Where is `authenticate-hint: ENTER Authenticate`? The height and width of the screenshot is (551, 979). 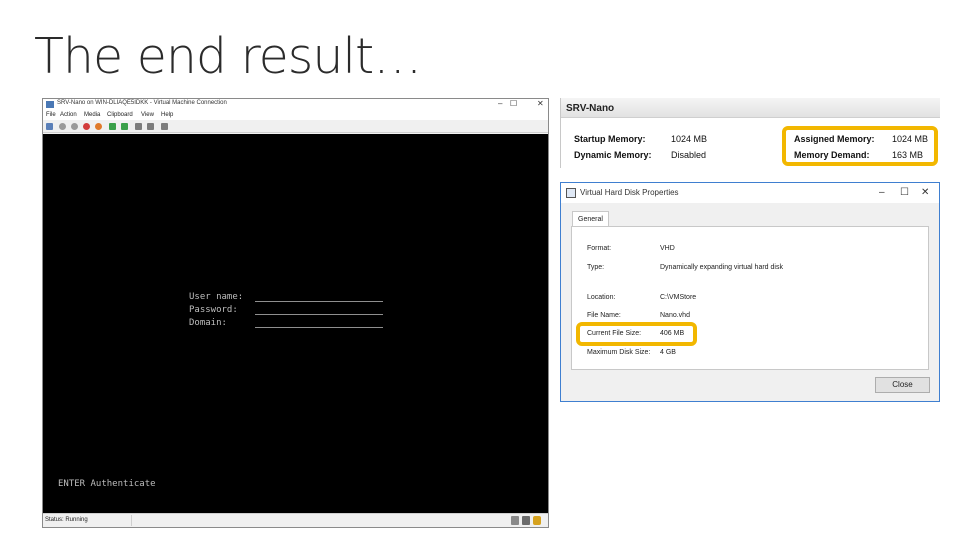
authenticate-hint: ENTER Authenticate is located at coordinates (107, 484).